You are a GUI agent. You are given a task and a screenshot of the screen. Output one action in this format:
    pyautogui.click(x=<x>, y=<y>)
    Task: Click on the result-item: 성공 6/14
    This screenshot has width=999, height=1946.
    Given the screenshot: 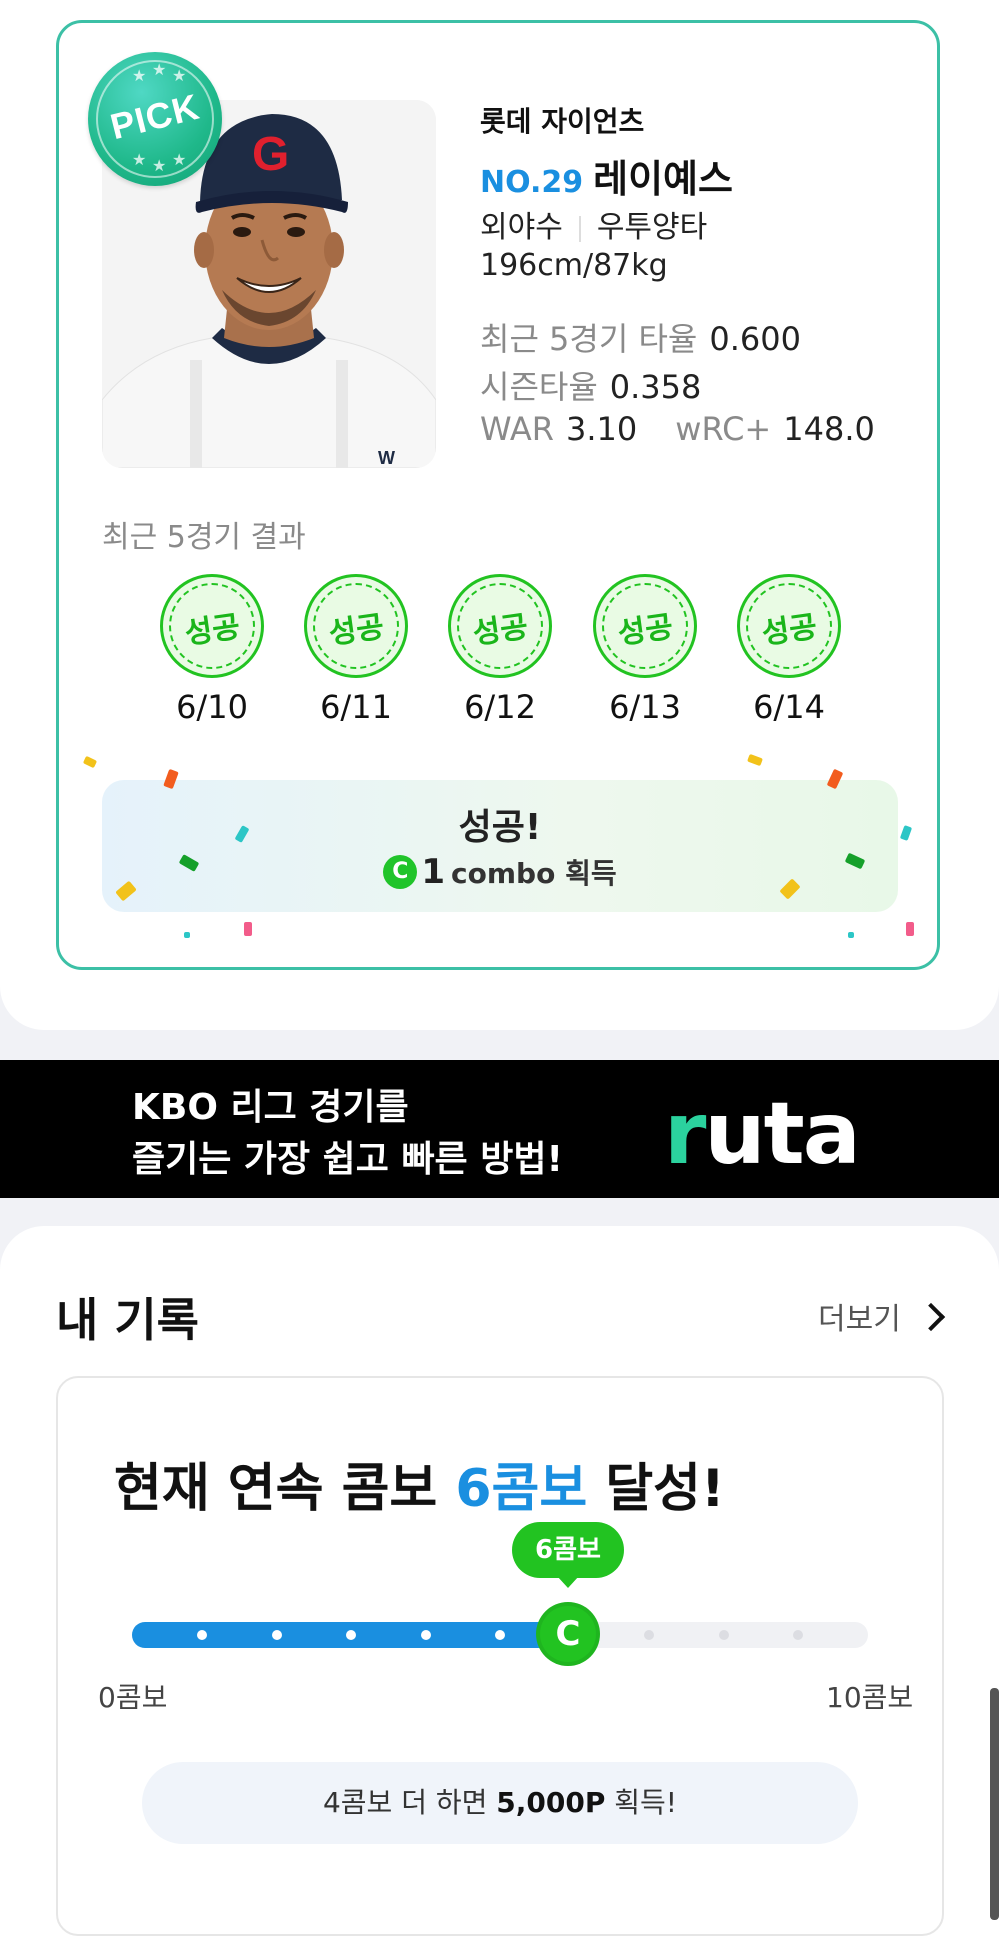 What is the action you would take?
    pyautogui.click(x=789, y=650)
    